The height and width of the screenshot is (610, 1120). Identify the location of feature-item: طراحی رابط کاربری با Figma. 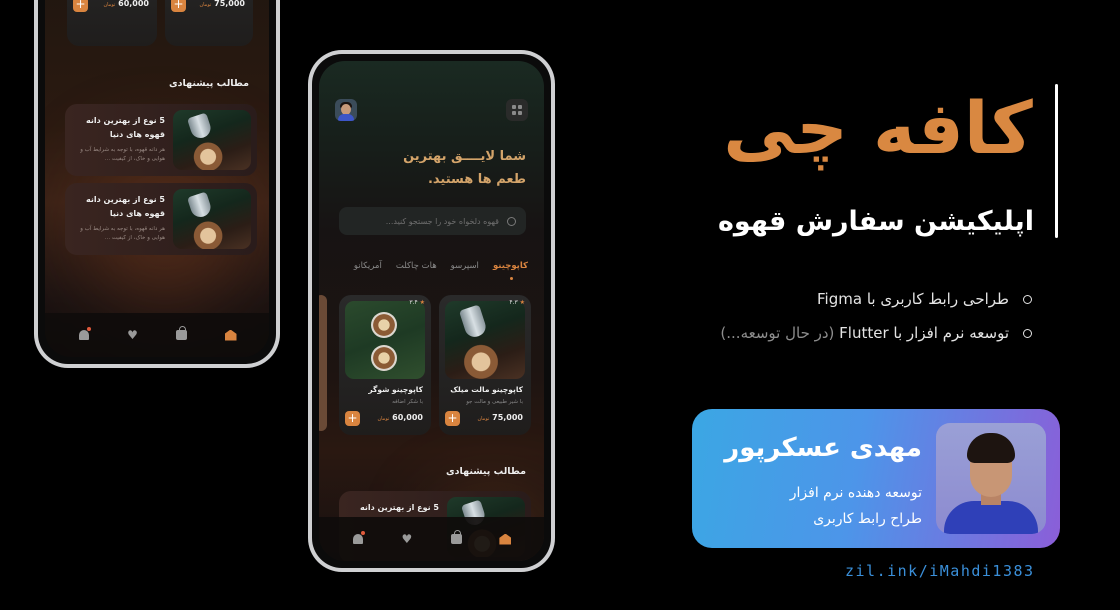
(924, 299).